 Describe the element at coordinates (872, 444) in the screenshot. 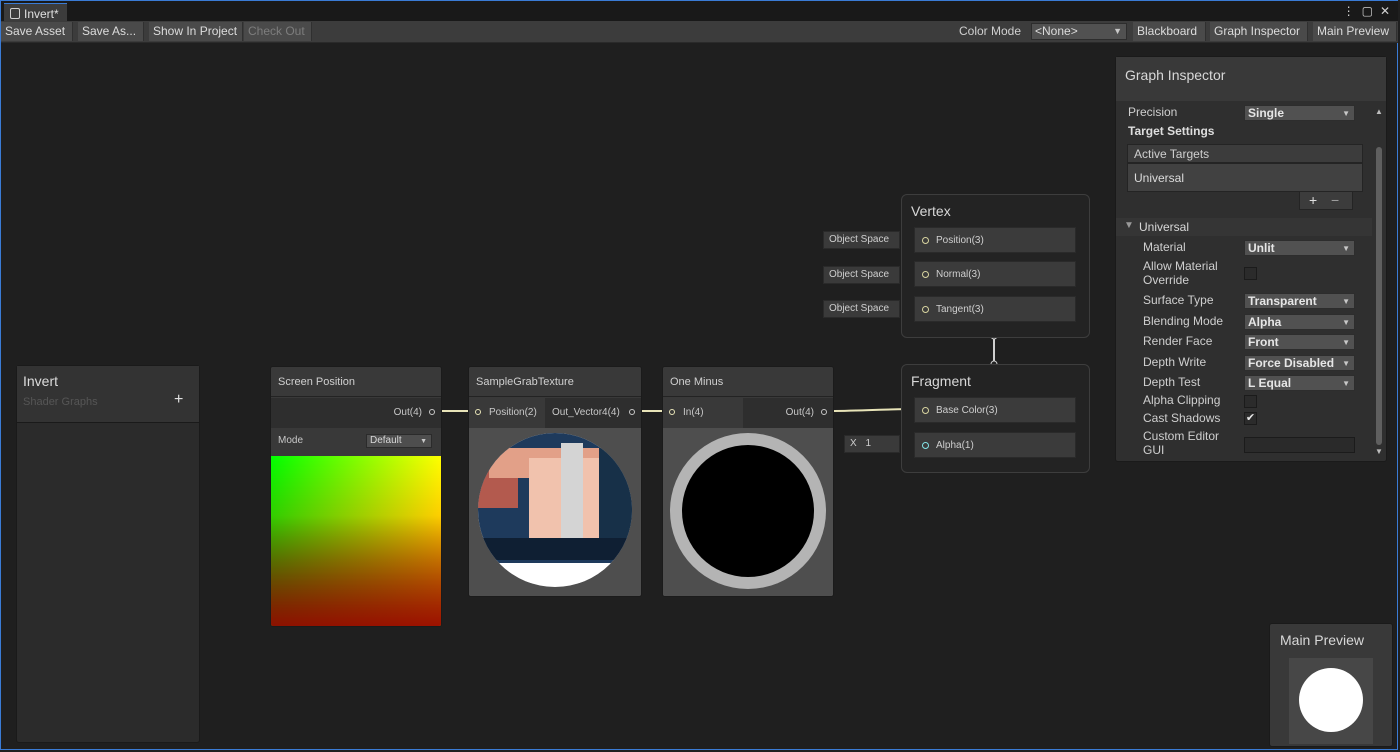

I see `alpha-value-field: X 1` at that location.